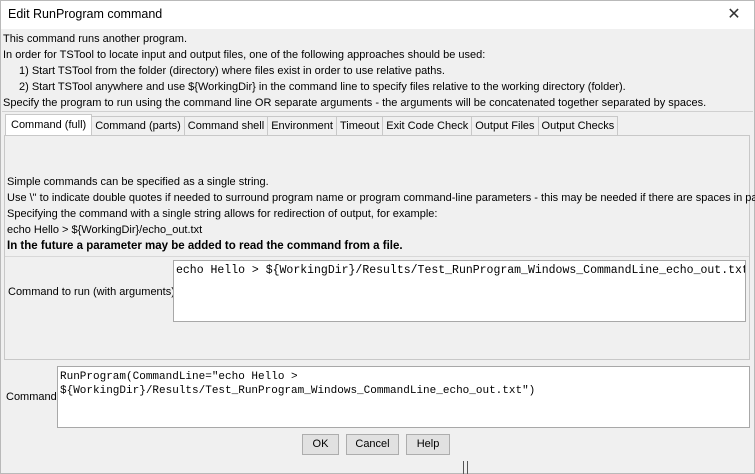 The width and height of the screenshot is (755, 474). Describe the element at coordinates (93, 292) in the screenshot. I see `command-to-run-label: Command to run (with arguments):` at that location.